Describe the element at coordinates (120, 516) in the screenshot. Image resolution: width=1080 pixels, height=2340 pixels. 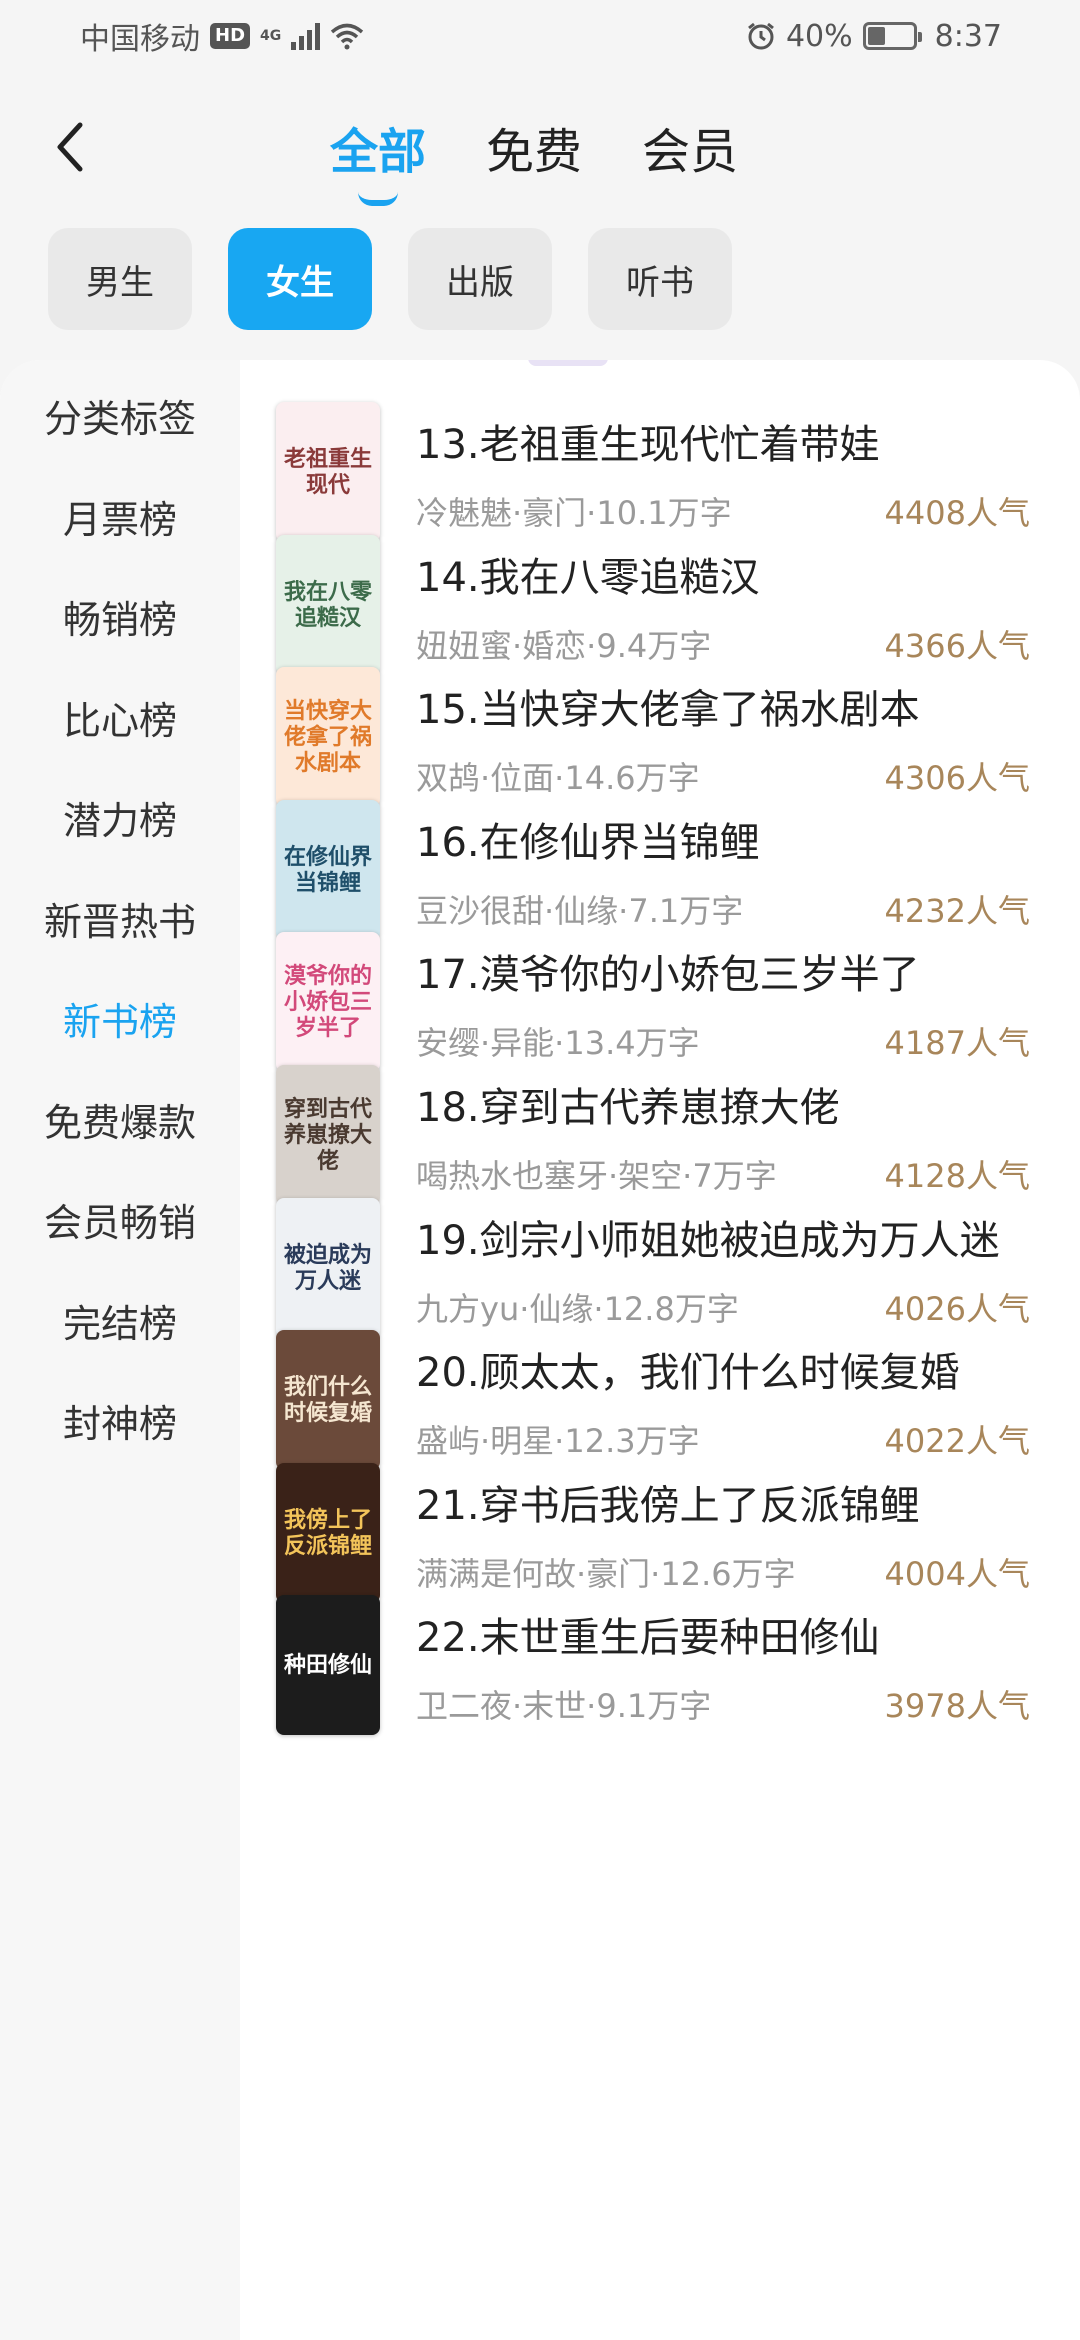
I see `sidebar-item-1: 月票榜` at that location.